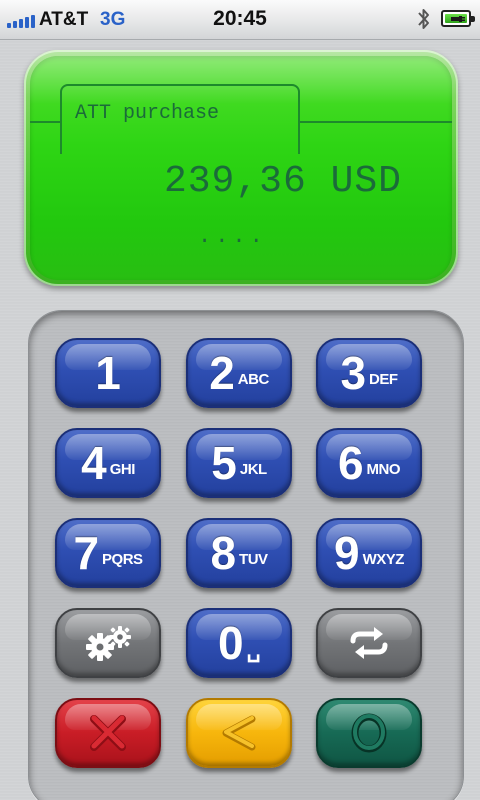 Image resolution: width=480 pixels, height=800 pixels. I want to click on settings-button, so click(108, 643).